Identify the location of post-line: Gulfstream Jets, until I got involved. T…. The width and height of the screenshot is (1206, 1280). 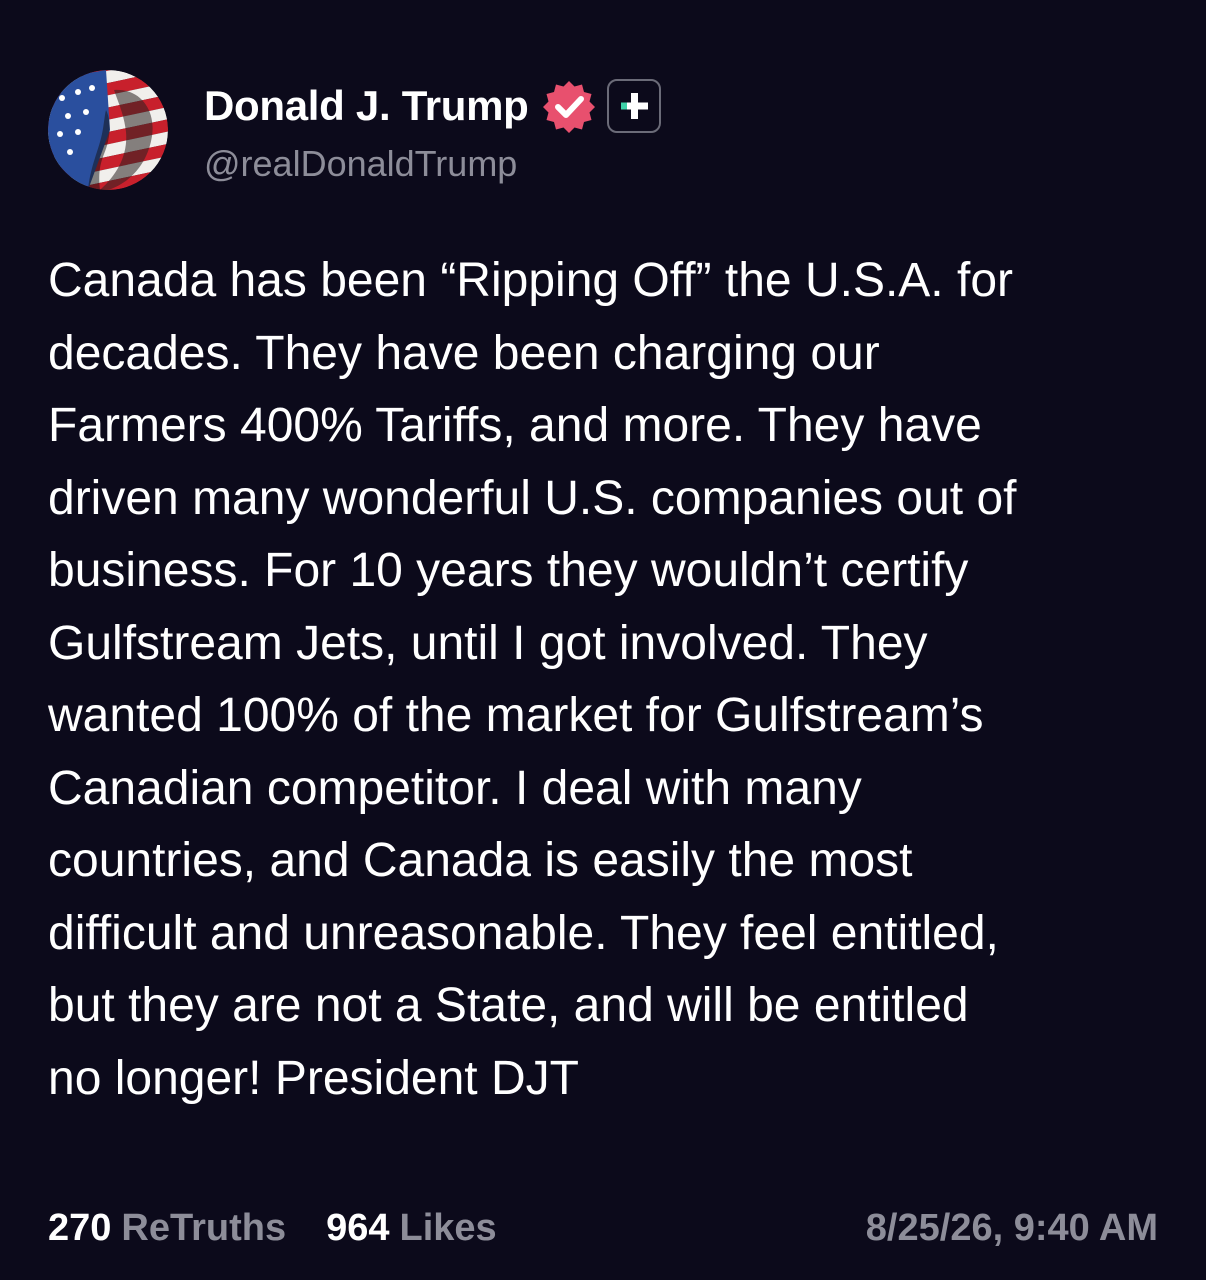
(488, 643).